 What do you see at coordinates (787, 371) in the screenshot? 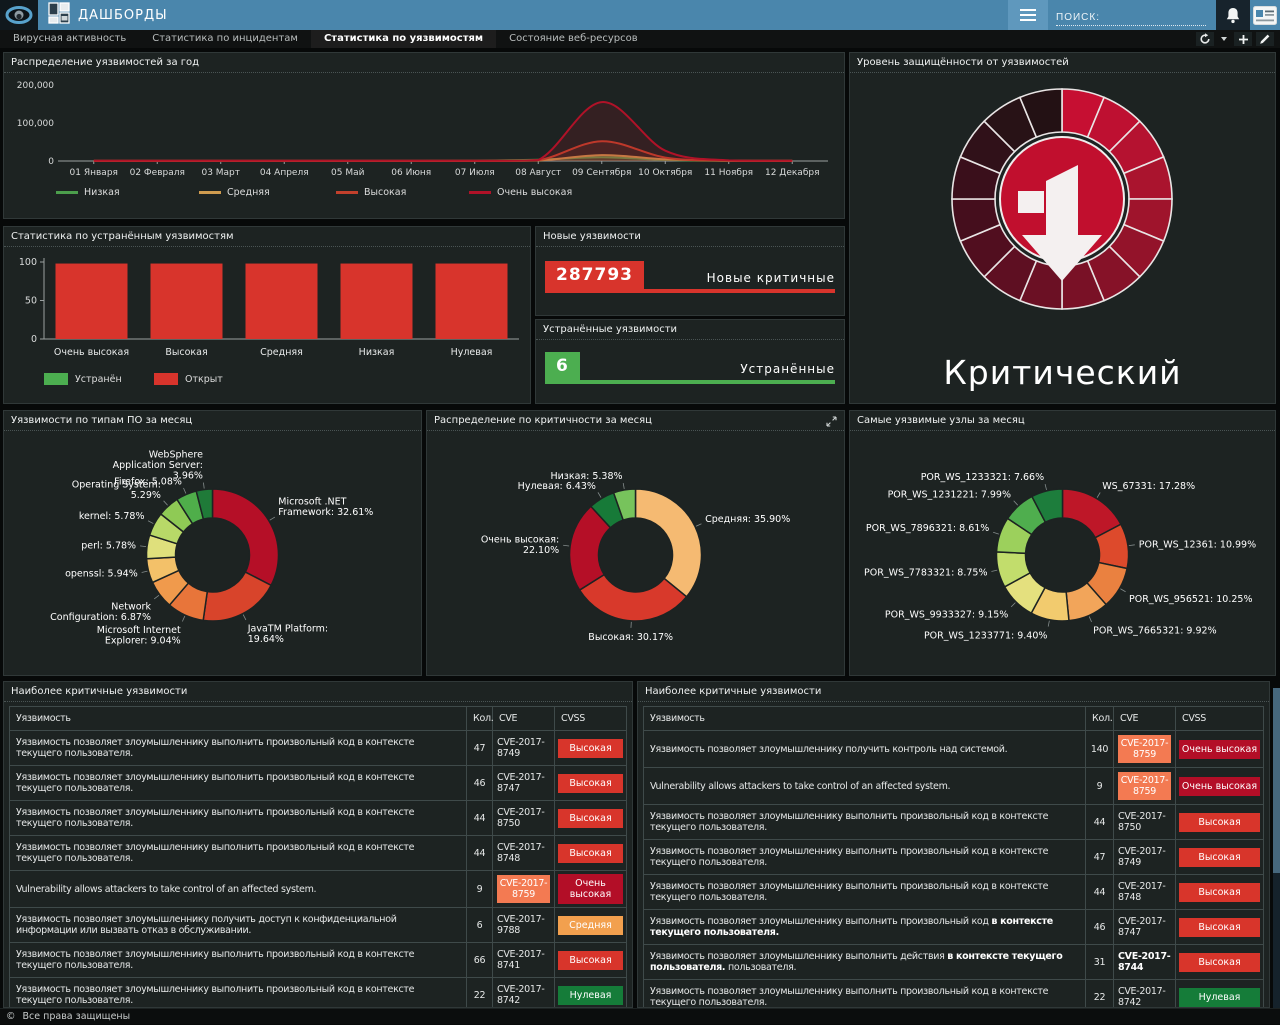
I see `fixed-label: Устранённые` at bounding box center [787, 371].